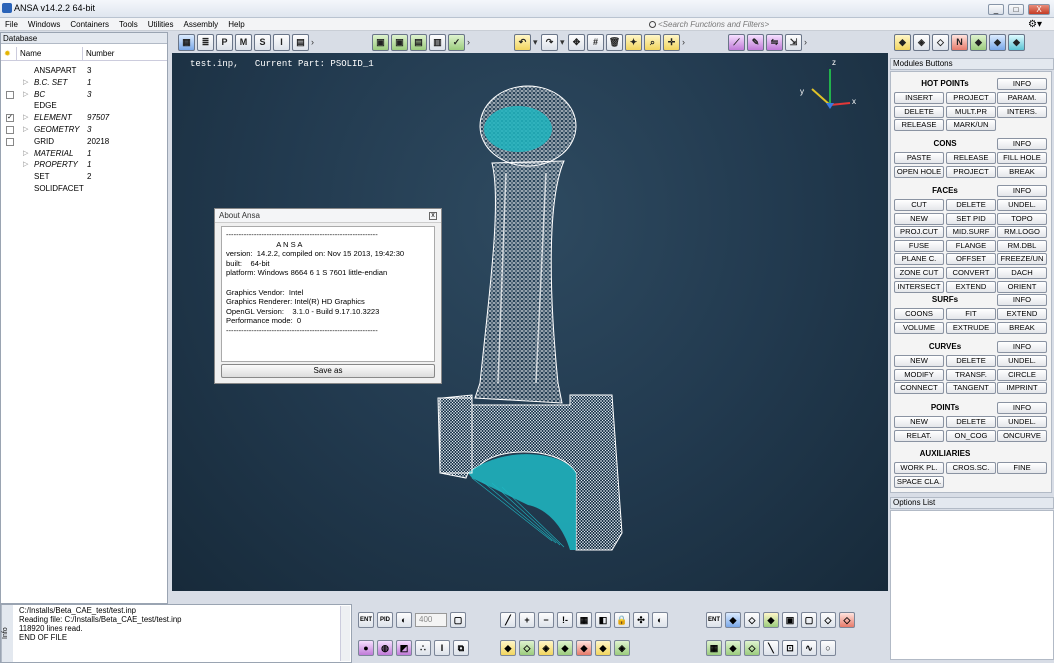 The height and width of the screenshot is (663, 1054). I want to click on pid-visibility-button: PID, so click(385, 620).